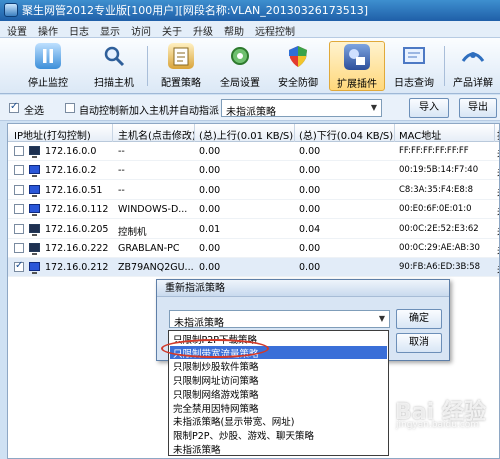  Describe the element at coordinates (298, 56) in the screenshot. I see `shield-icon` at that location.